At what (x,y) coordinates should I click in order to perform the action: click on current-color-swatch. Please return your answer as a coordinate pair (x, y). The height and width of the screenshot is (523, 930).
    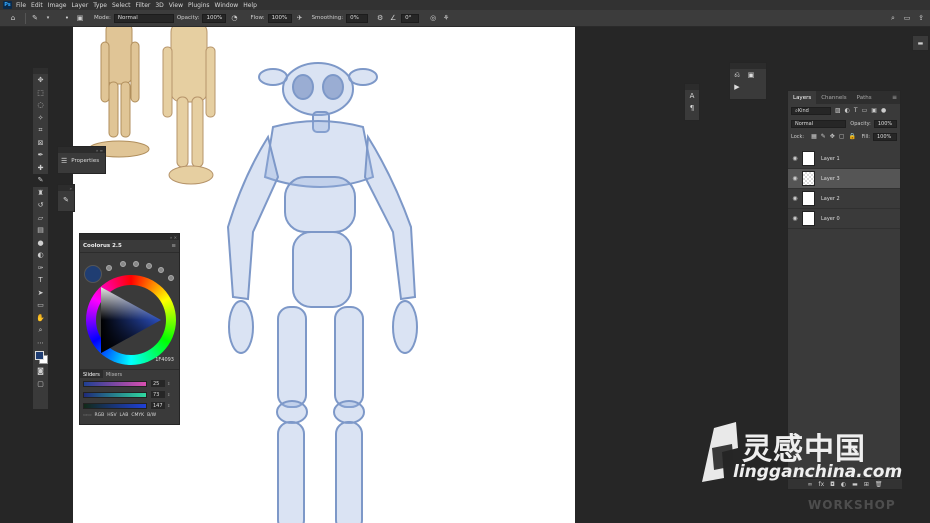
    Looking at the image, I should click on (93, 274).